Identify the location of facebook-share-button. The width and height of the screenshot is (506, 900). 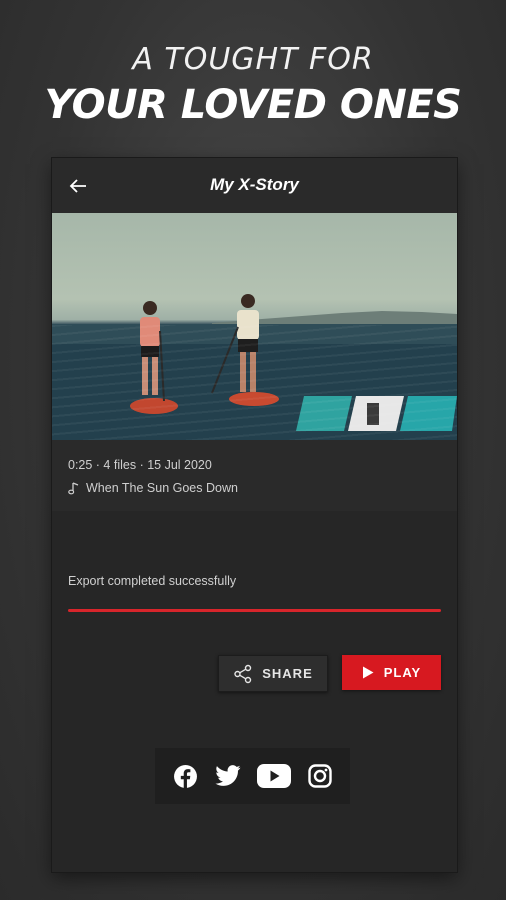
(186, 776).